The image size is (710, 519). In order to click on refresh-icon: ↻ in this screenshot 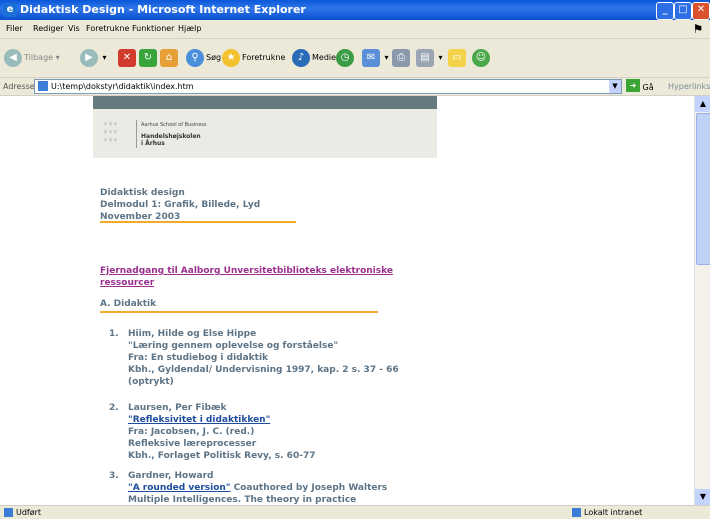, I will do `click(148, 57)`.